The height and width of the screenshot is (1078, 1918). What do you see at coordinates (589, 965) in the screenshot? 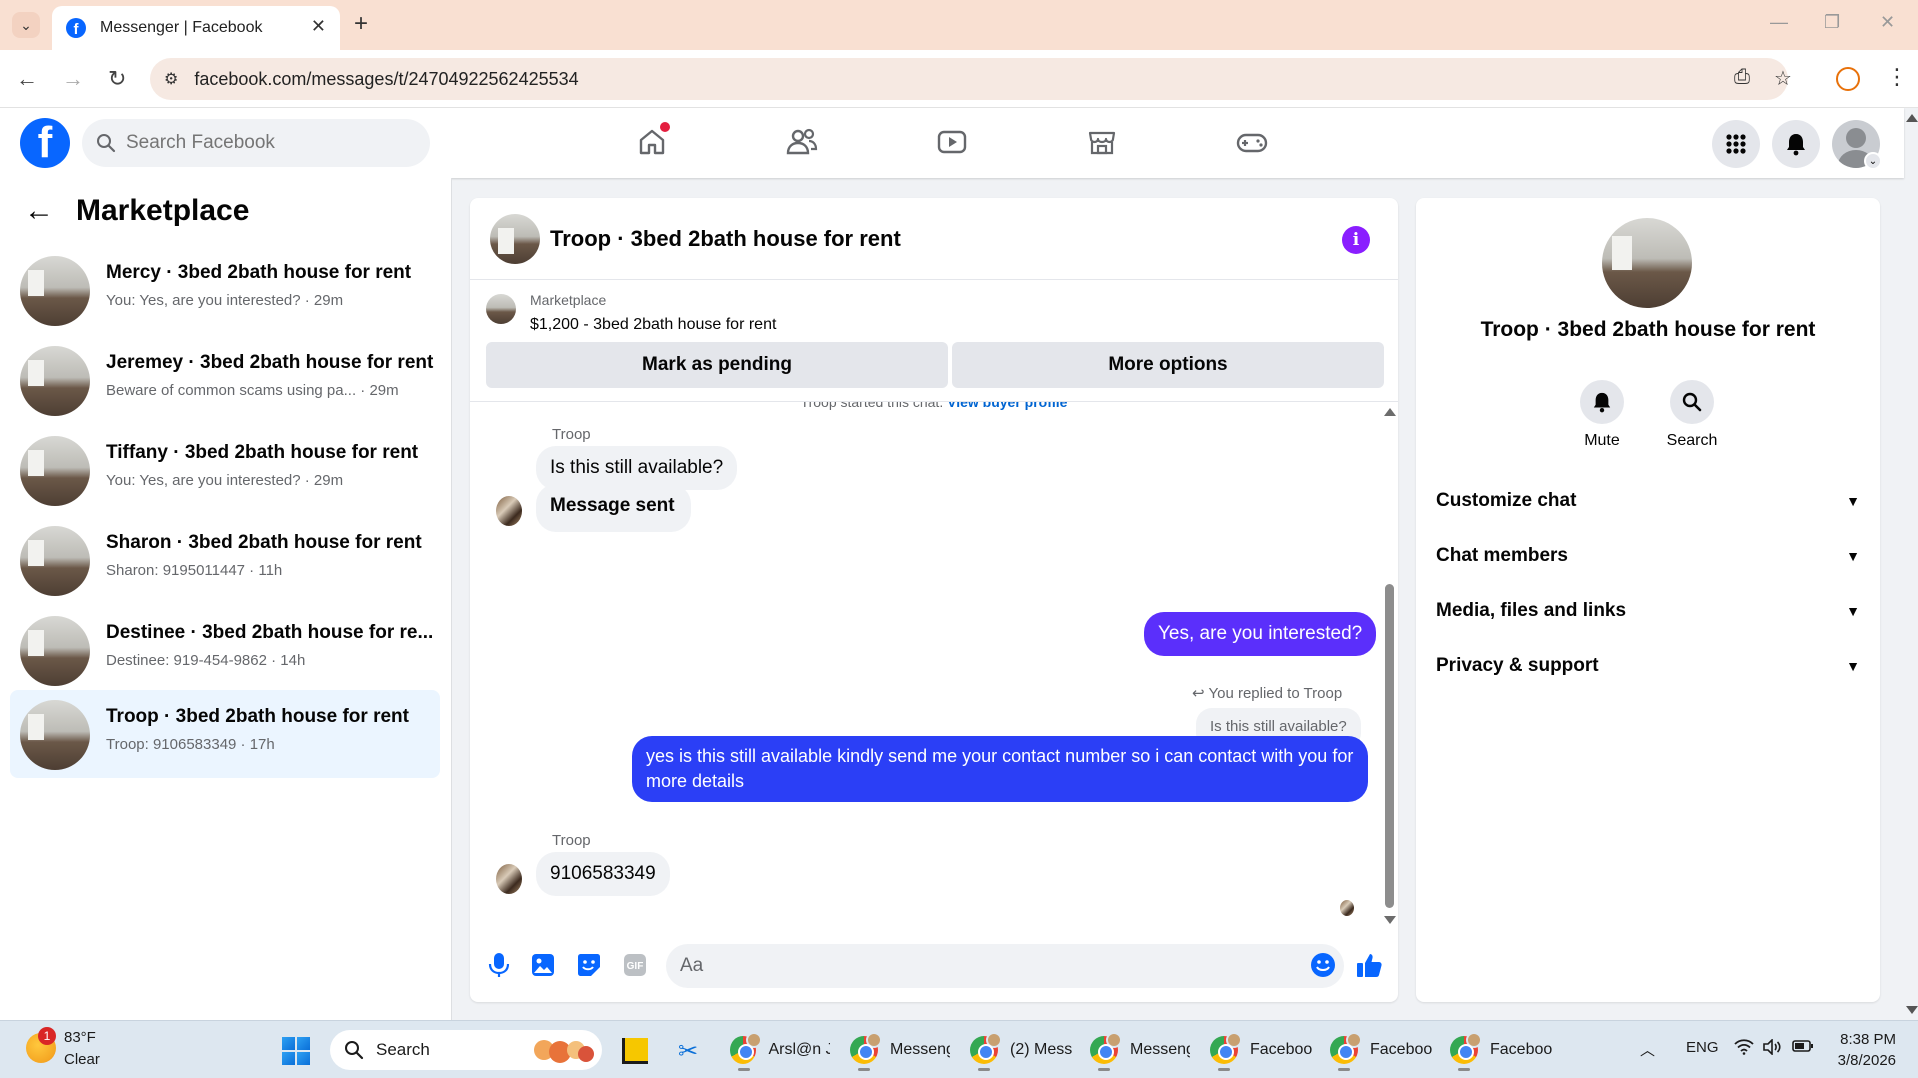
I see `sticker-icon` at bounding box center [589, 965].